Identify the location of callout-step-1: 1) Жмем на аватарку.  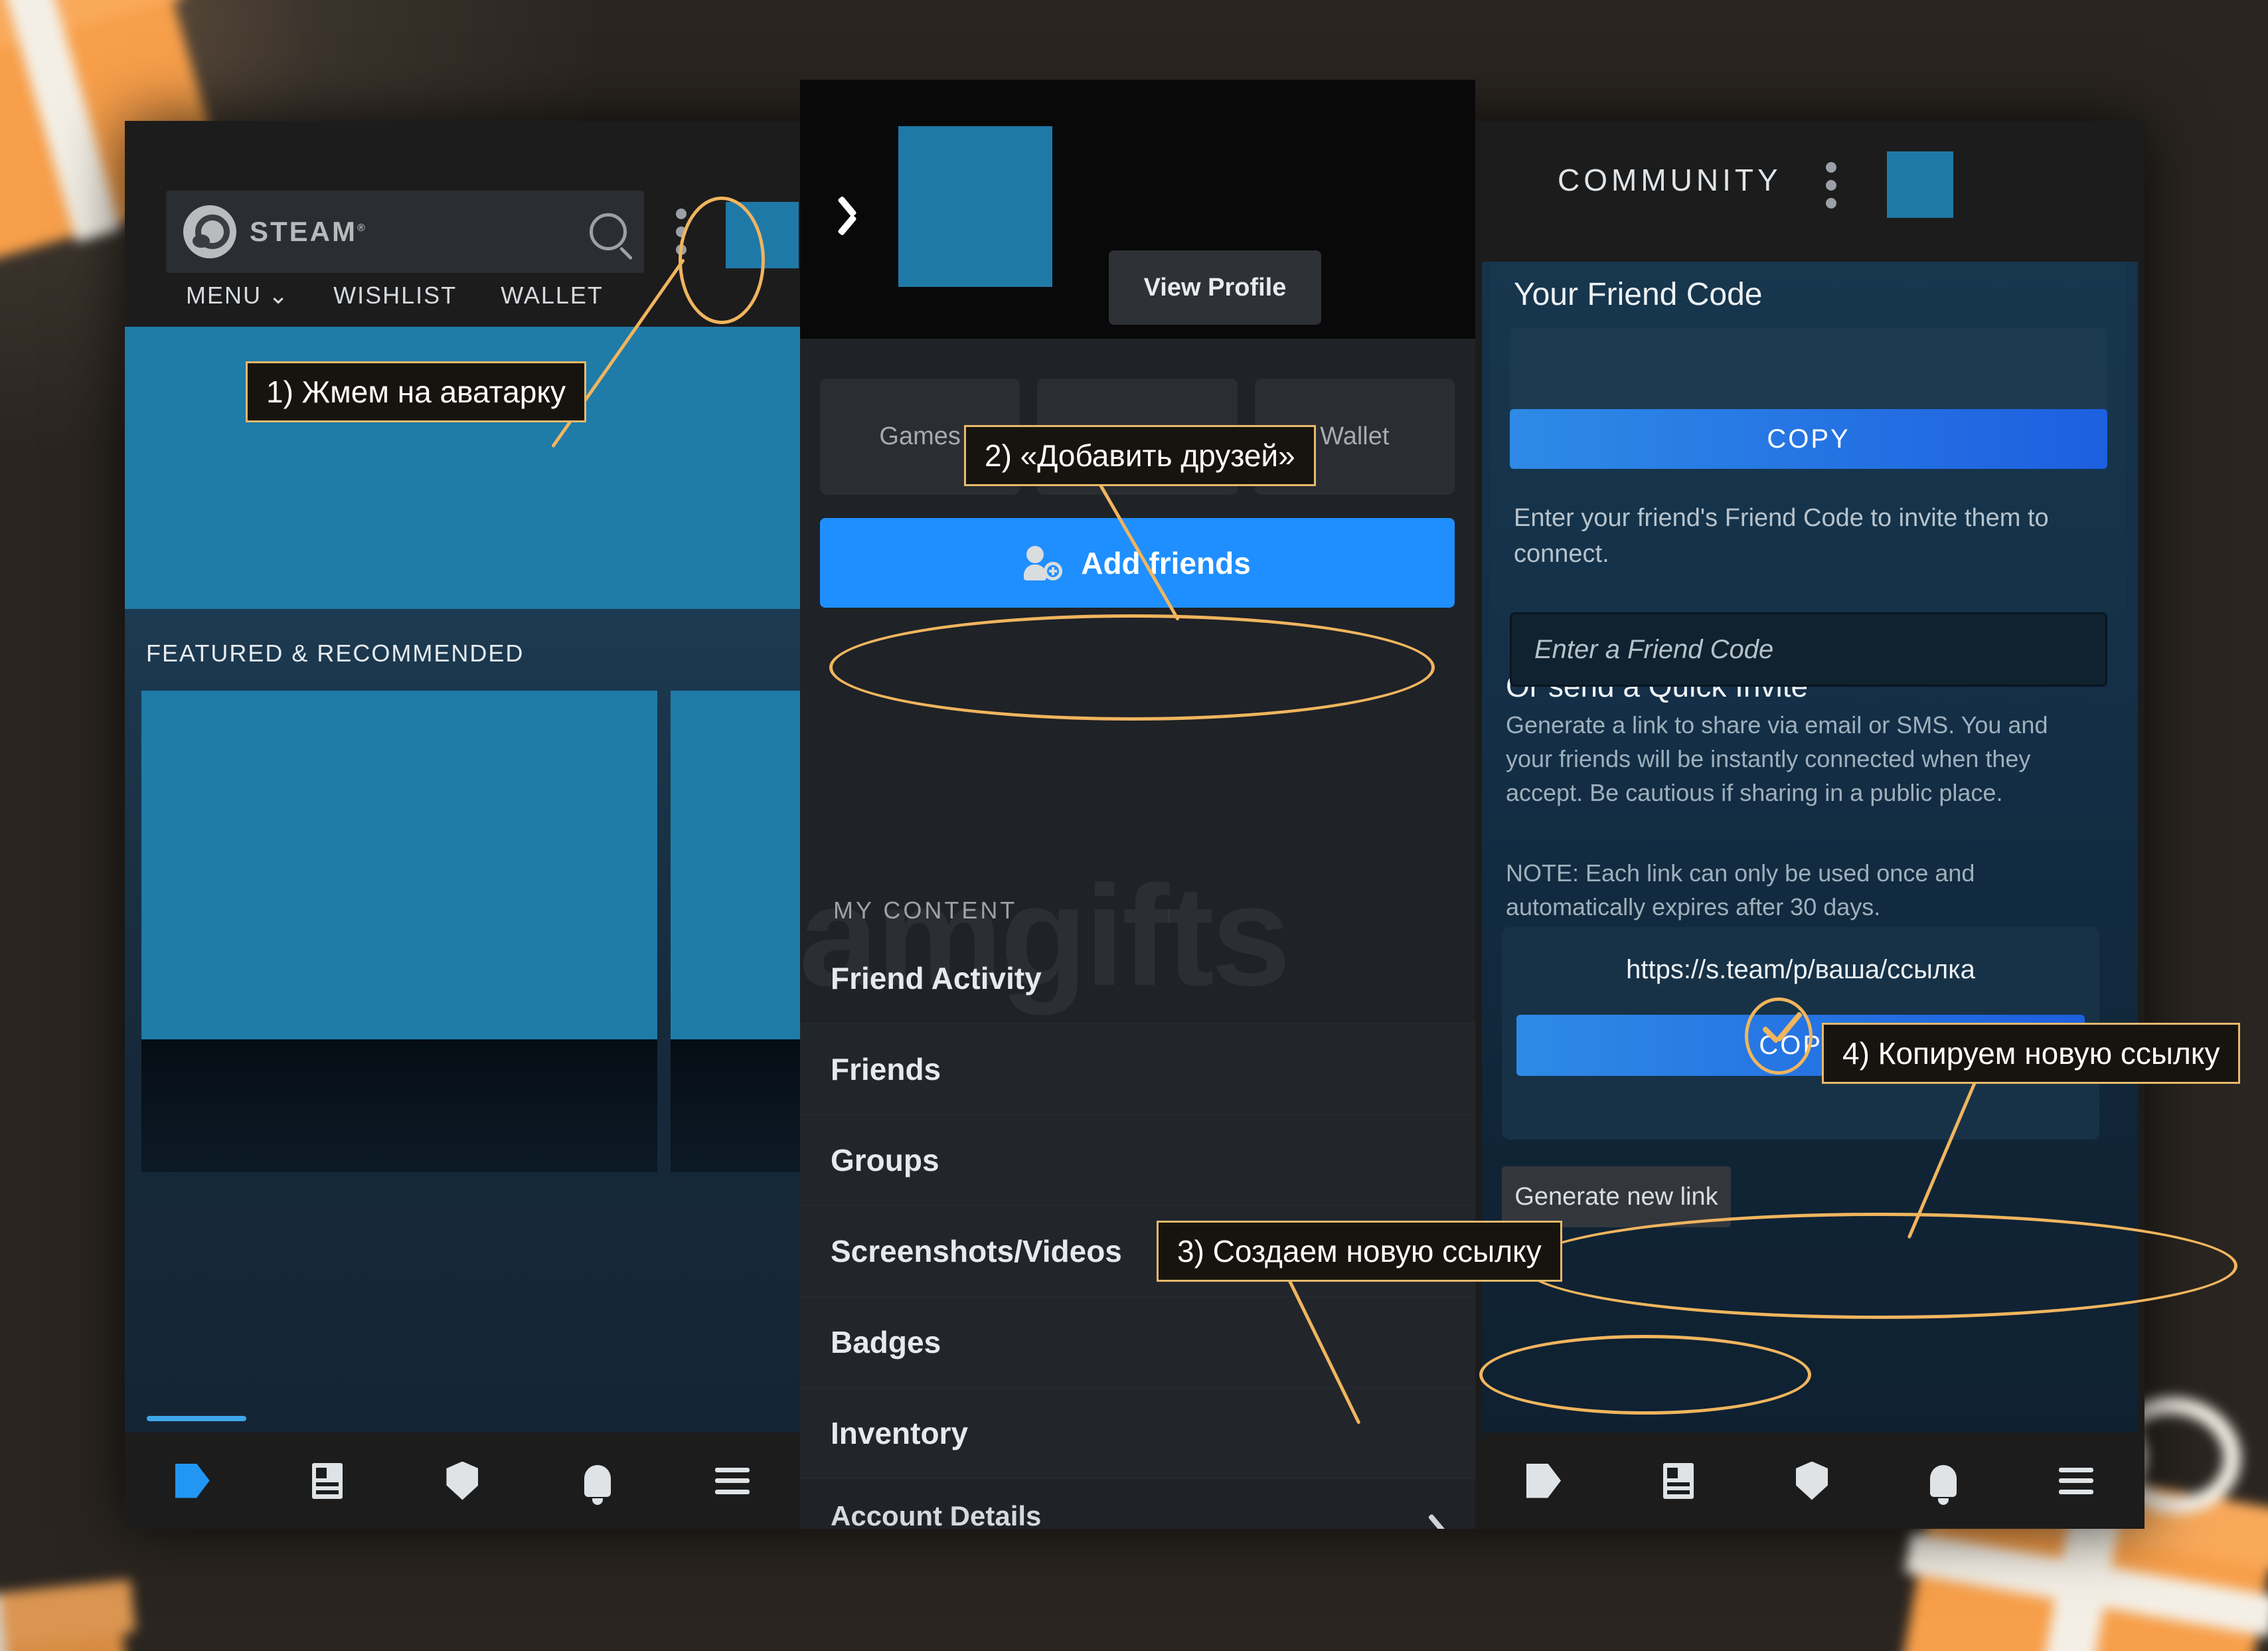
(416, 391).